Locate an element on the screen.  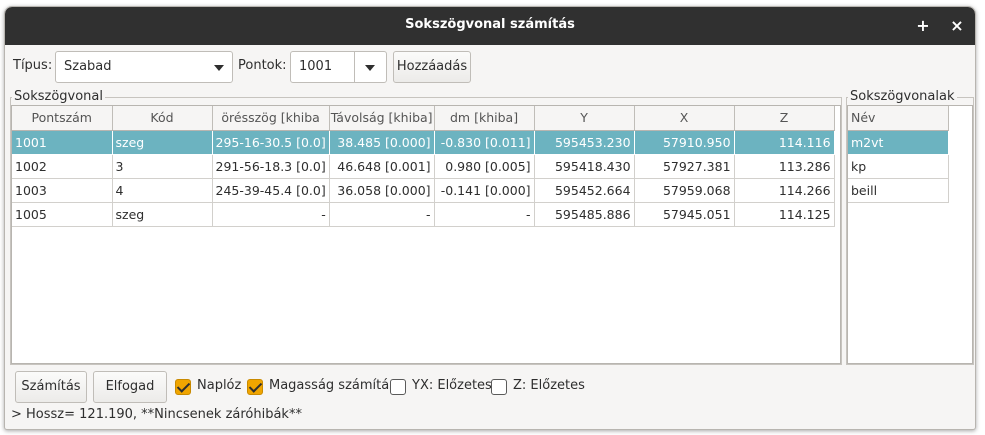
table-cell: 245-39-45.4 [0.0] is located at coordinates (271, 190).